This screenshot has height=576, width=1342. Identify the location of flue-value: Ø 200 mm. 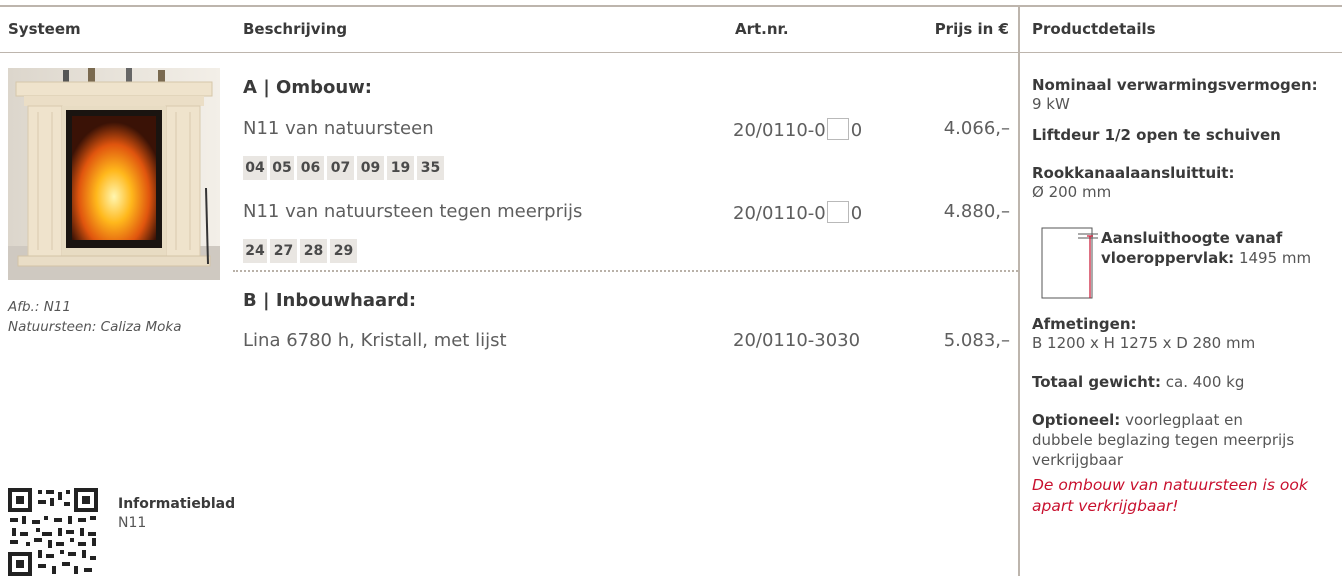
(1072, 192).